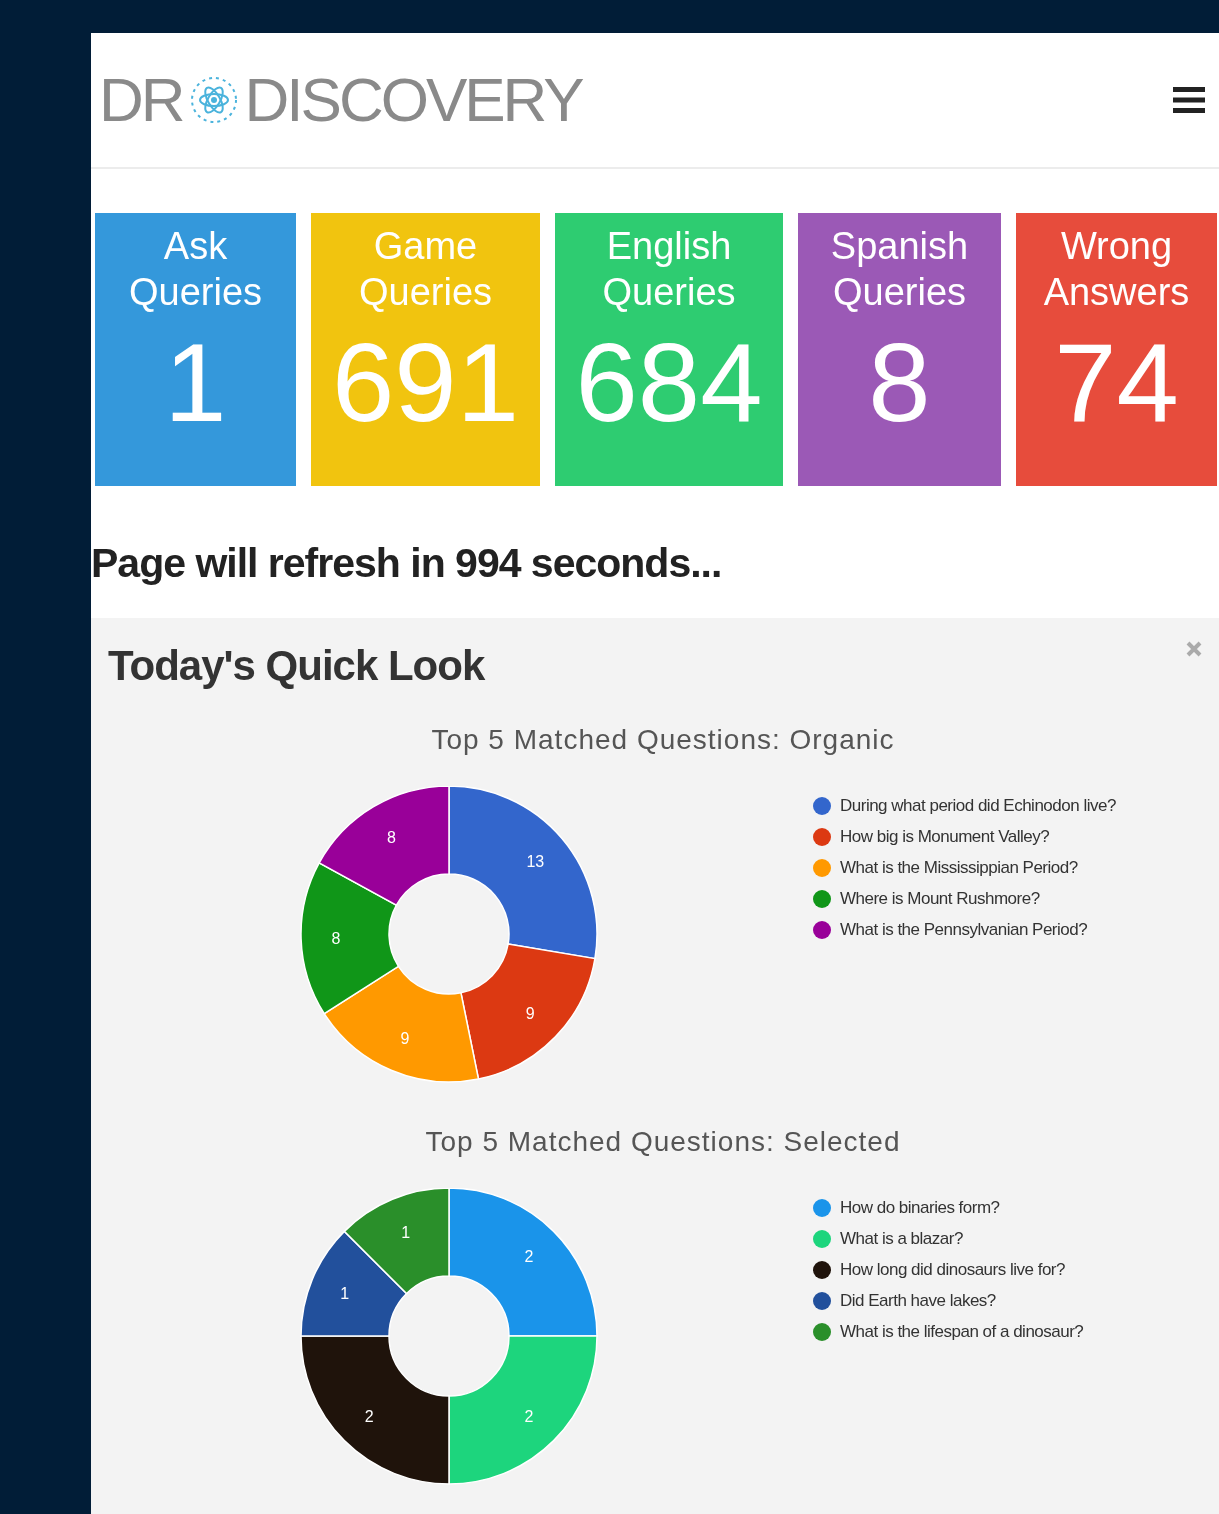 The width and height of the screenshot is (1219, 1514). I want to click on slice-label: 13, so click(535, 862).